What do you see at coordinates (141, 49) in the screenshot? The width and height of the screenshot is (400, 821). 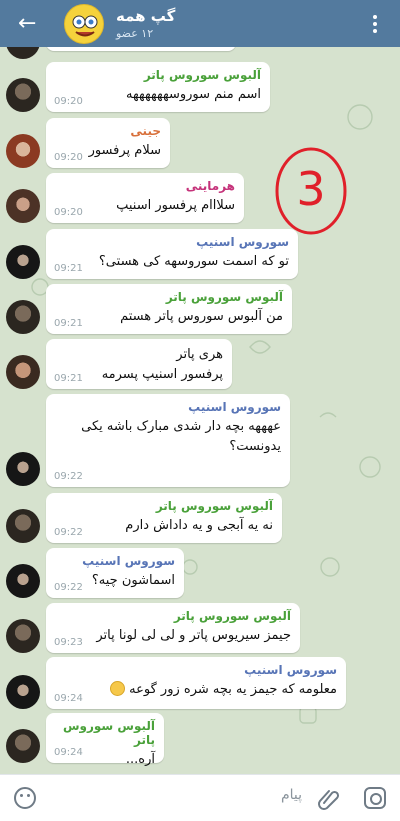 I see `previous-message-bubble` at bounding box center [141, 49].